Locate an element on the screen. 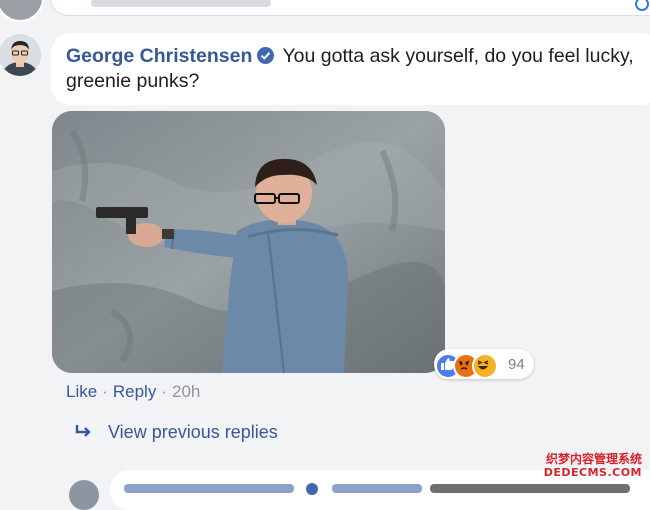 This screenshot has width=650, height=510. author-name: George Christensen is located at coordinates (159, 56).